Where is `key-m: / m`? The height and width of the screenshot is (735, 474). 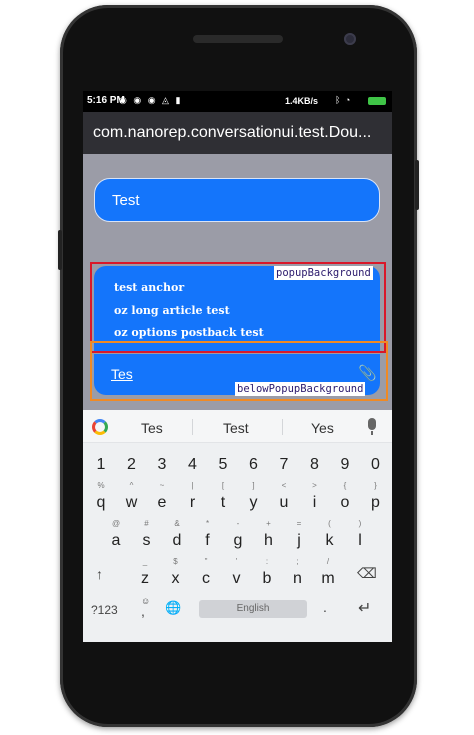
key-m: / m is located at coordinates (328, 574).